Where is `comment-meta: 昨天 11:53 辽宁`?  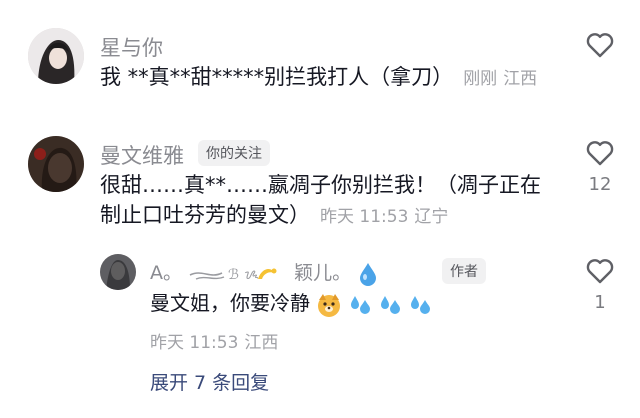 comment-meta: 昨天 11:53 辽宁 is located at coordinates (387, 217).